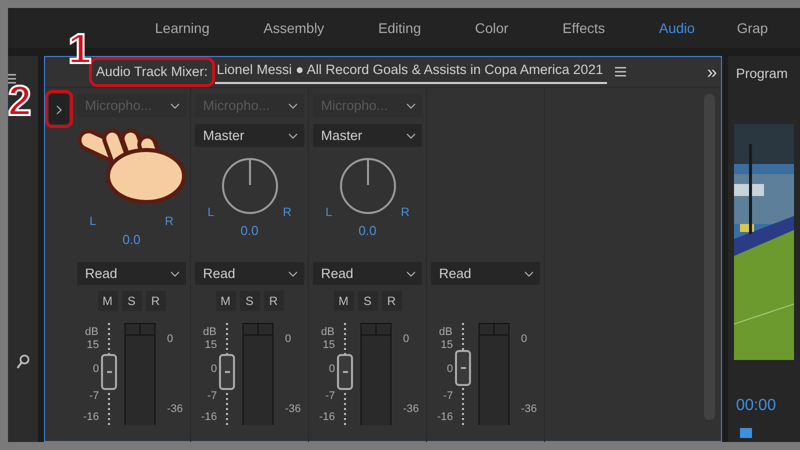  I want to click on workspace-tab: Color, so click(491, 28).